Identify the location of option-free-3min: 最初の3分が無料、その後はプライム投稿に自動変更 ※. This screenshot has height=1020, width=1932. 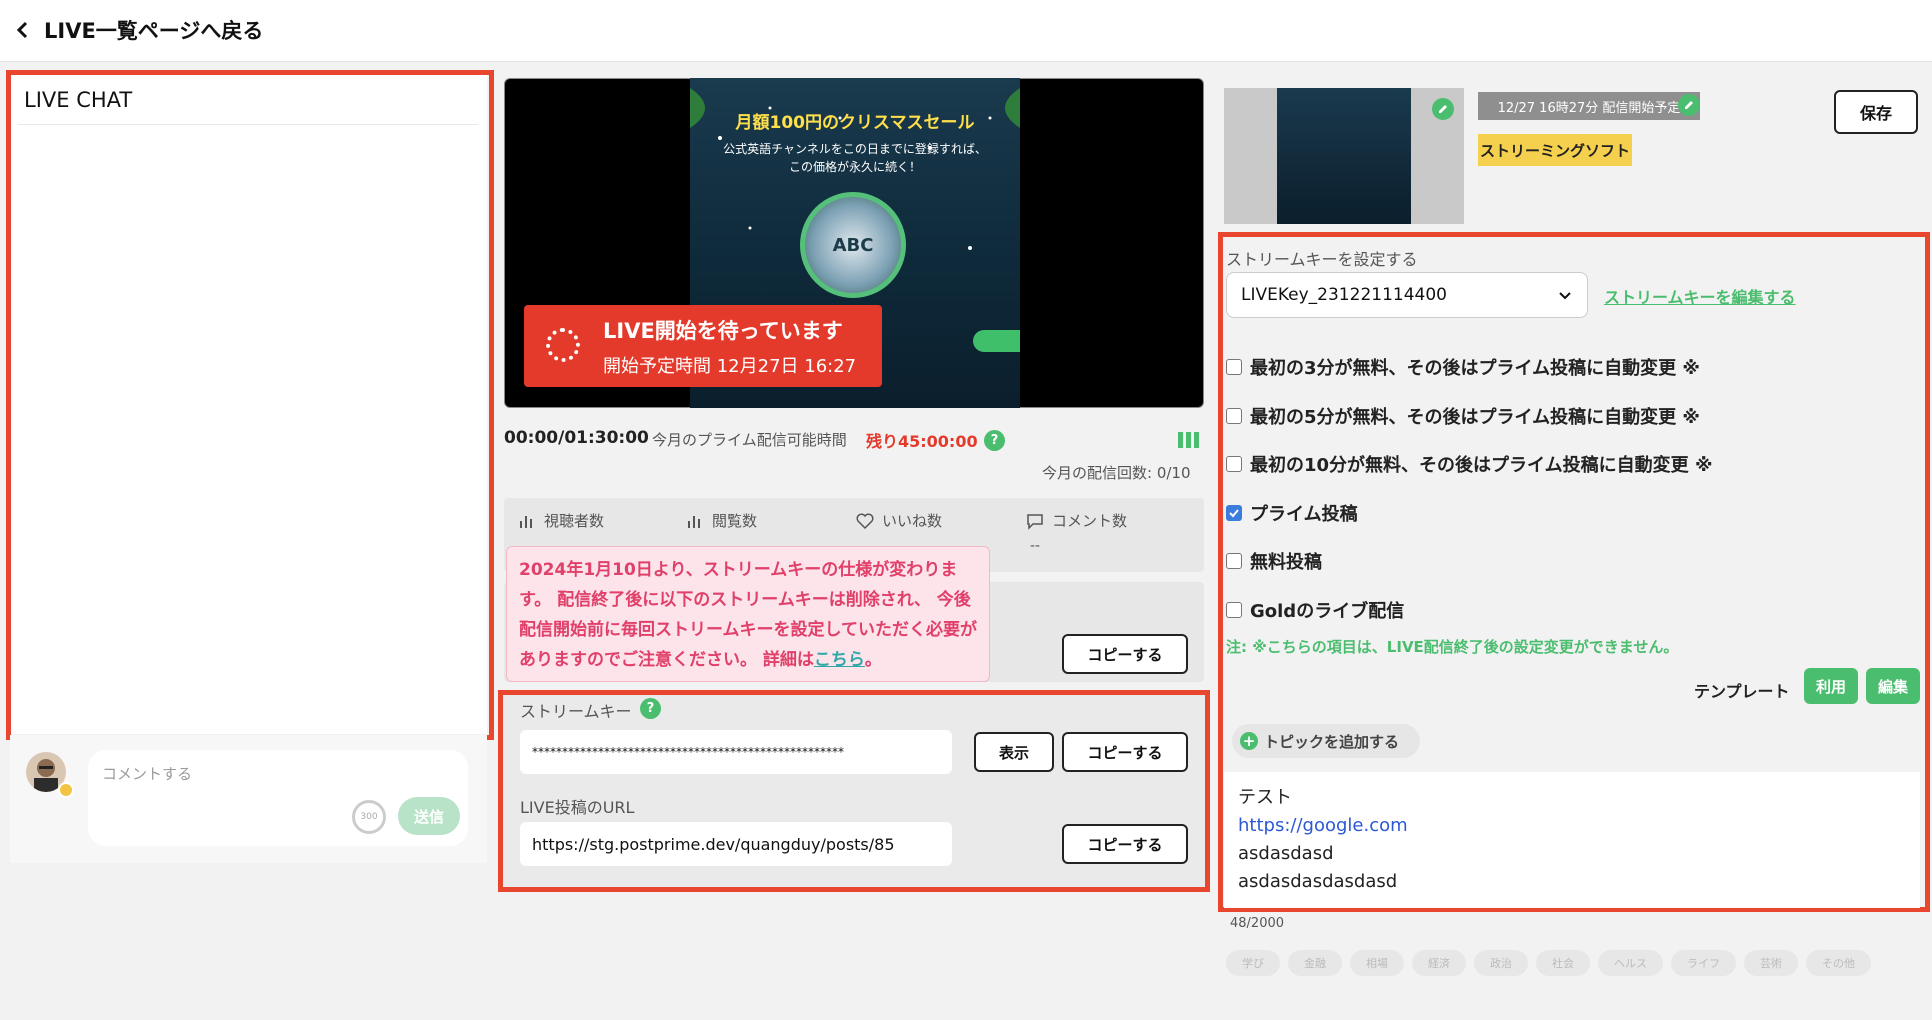
(1463, 367).